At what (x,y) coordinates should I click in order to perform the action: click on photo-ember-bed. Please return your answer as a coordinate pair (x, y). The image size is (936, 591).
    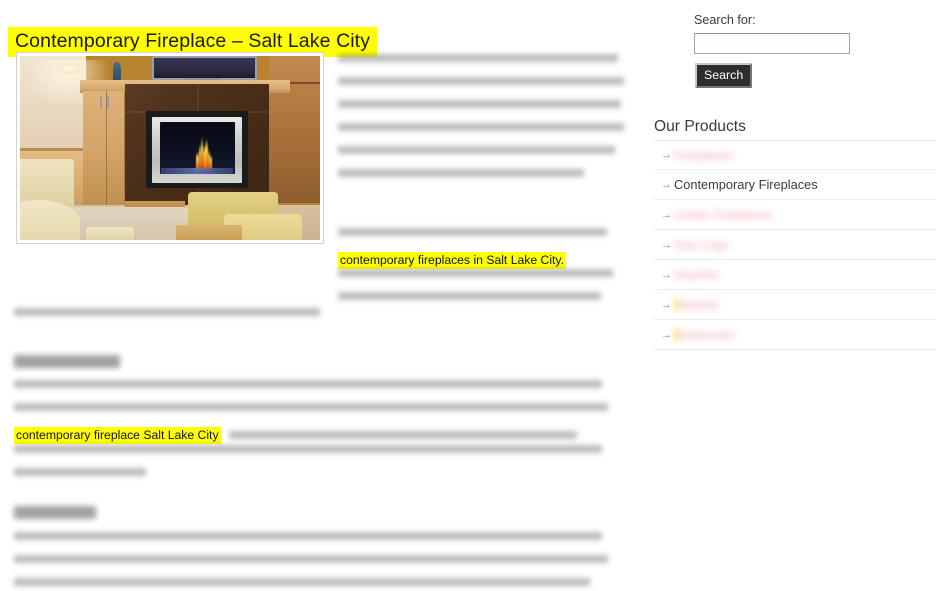
    Looking at the image, I should click on (197, 171).